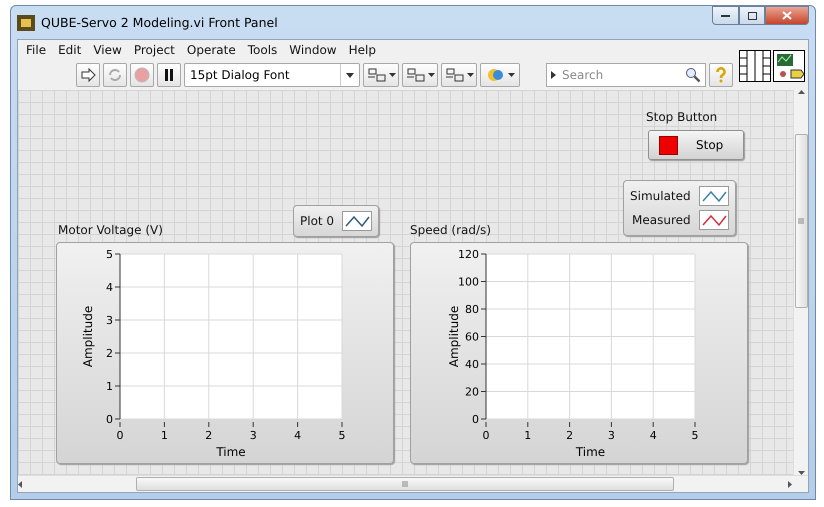 The width and height of the screenshot is (824, 507). What do you see at coordinates (272, 75) in the screenshot?
I see `font-dropdown: 15pt Dialog Font` at bounding box center [272, 75].